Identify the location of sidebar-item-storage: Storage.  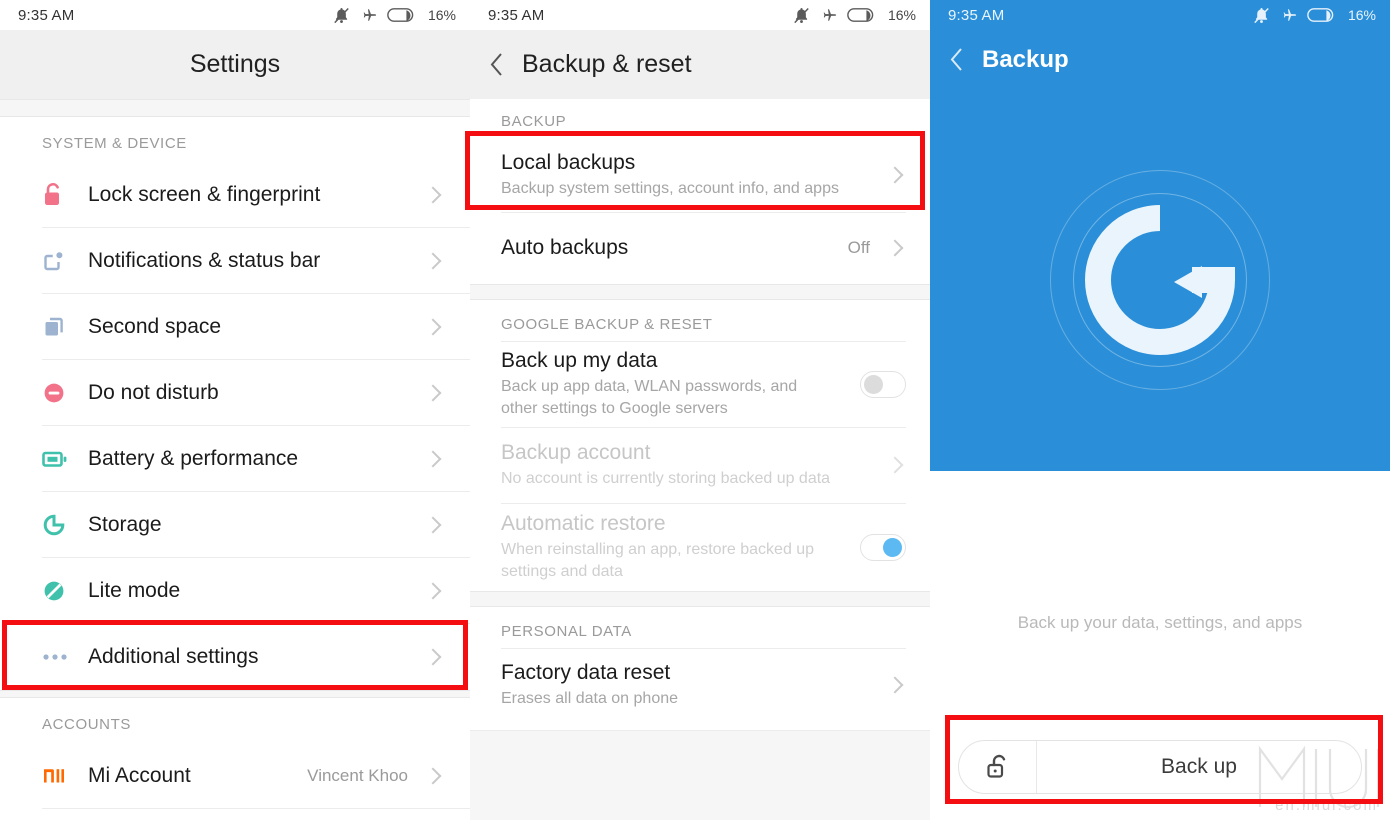
(235, 525).